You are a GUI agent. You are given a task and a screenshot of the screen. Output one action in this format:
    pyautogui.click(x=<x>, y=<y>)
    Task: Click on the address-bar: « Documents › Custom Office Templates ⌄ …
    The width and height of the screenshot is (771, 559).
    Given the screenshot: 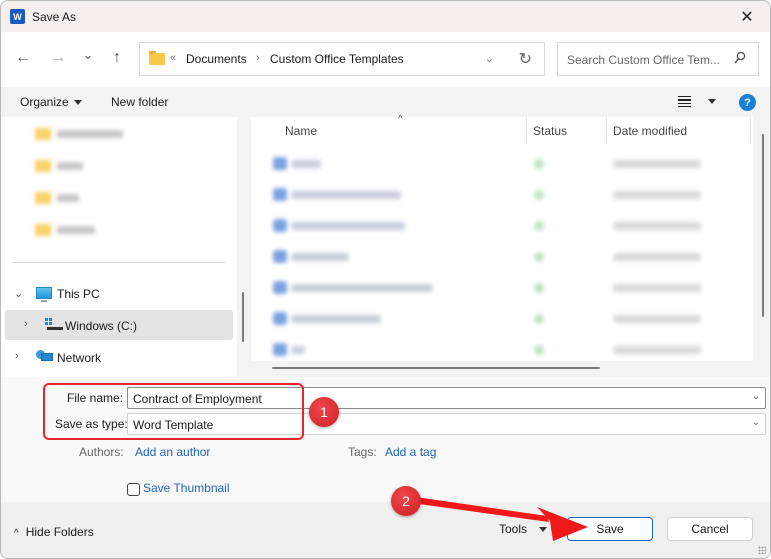 What is the action you would take?
    pyautogui.click(x=342, y=59)
    